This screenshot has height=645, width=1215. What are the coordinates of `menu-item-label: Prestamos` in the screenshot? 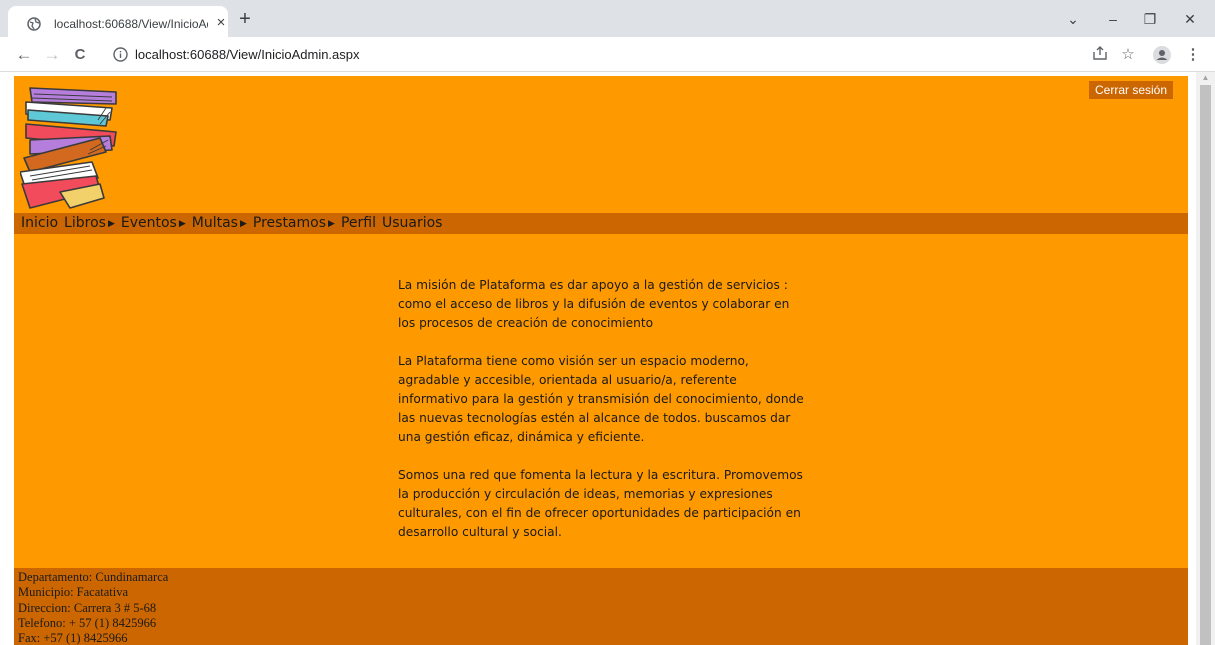 It's located at (289, 223).